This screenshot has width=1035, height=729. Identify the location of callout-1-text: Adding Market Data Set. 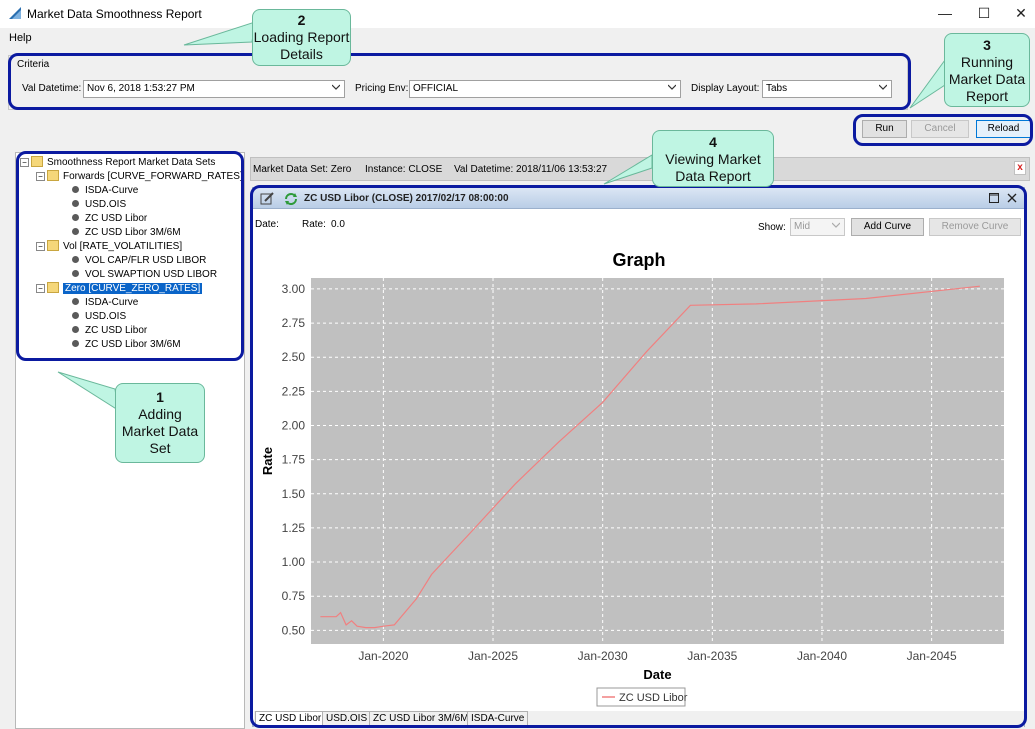
(160, 431).